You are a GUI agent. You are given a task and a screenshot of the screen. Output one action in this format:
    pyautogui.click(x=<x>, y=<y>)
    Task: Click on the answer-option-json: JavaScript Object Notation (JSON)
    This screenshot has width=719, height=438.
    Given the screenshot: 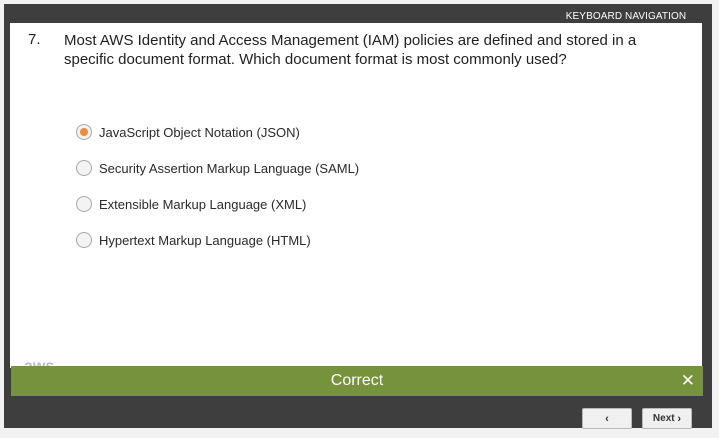 What is the action you would take?
    pyautogui.click(x=188, y=132)
    